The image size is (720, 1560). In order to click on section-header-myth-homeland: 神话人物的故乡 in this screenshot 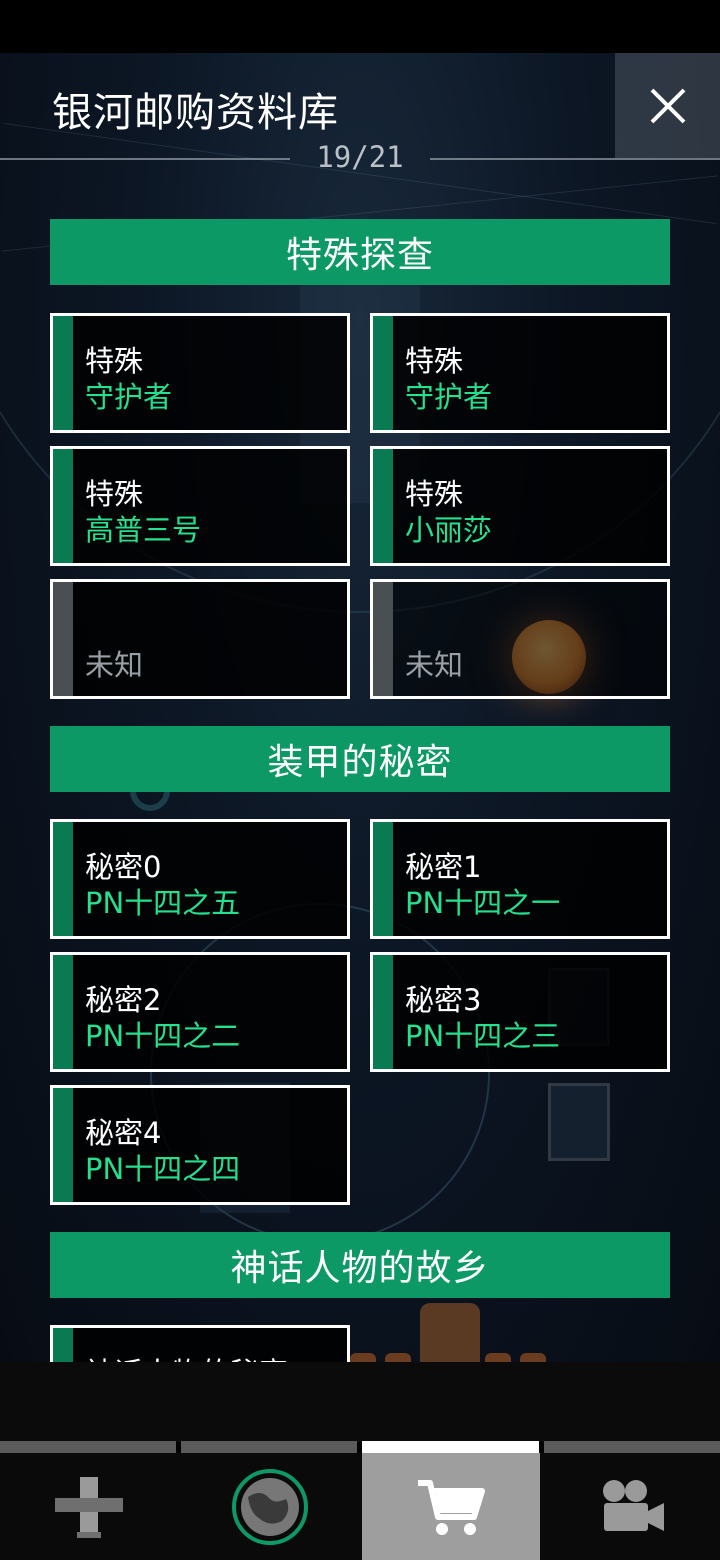, I will do `click(360, 1265)`.